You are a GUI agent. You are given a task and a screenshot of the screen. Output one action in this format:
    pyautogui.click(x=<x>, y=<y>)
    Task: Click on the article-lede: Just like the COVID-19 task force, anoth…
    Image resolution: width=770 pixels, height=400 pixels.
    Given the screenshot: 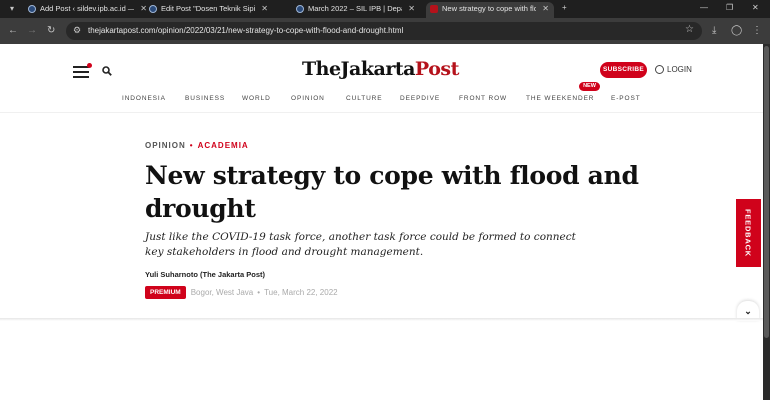 What is the action you would take?
    pyautogui.click(x=360, y=244)
    